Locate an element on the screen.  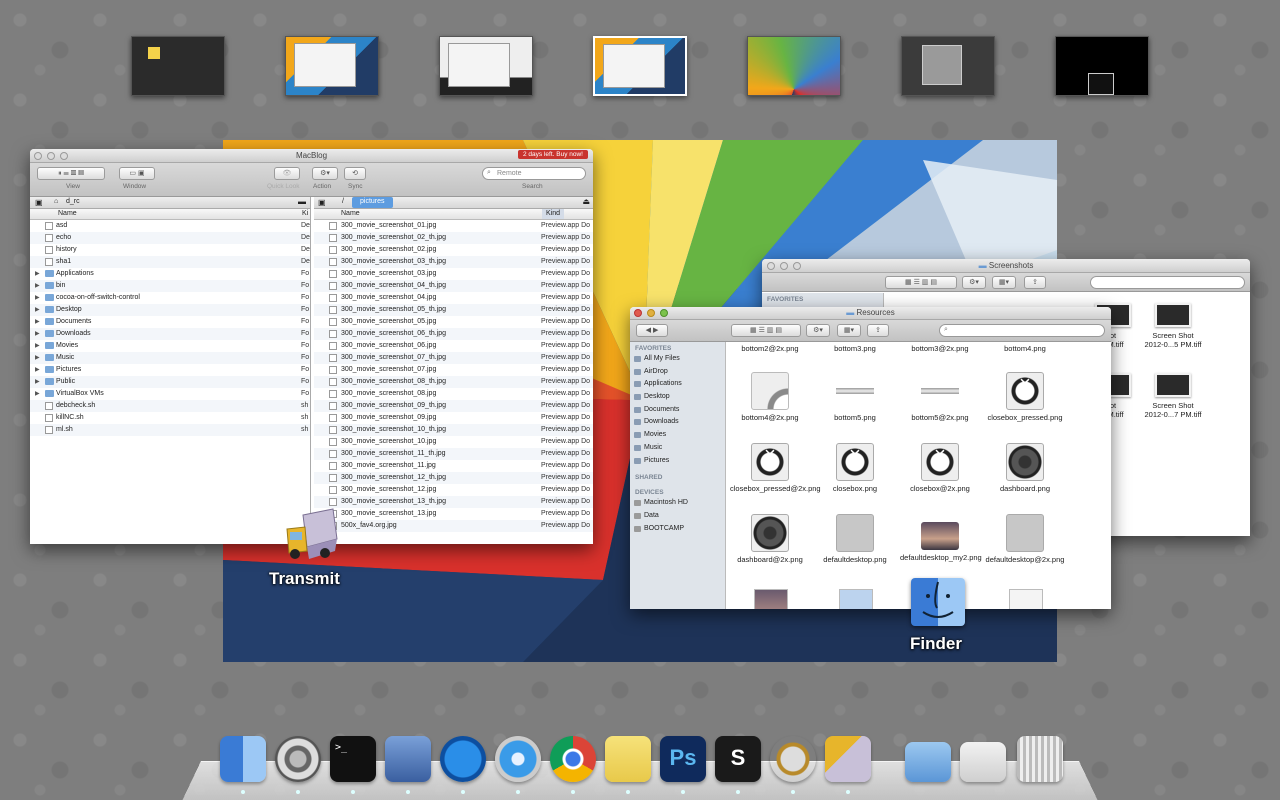
local-path: d_rc is located at coordinates (73, 201).